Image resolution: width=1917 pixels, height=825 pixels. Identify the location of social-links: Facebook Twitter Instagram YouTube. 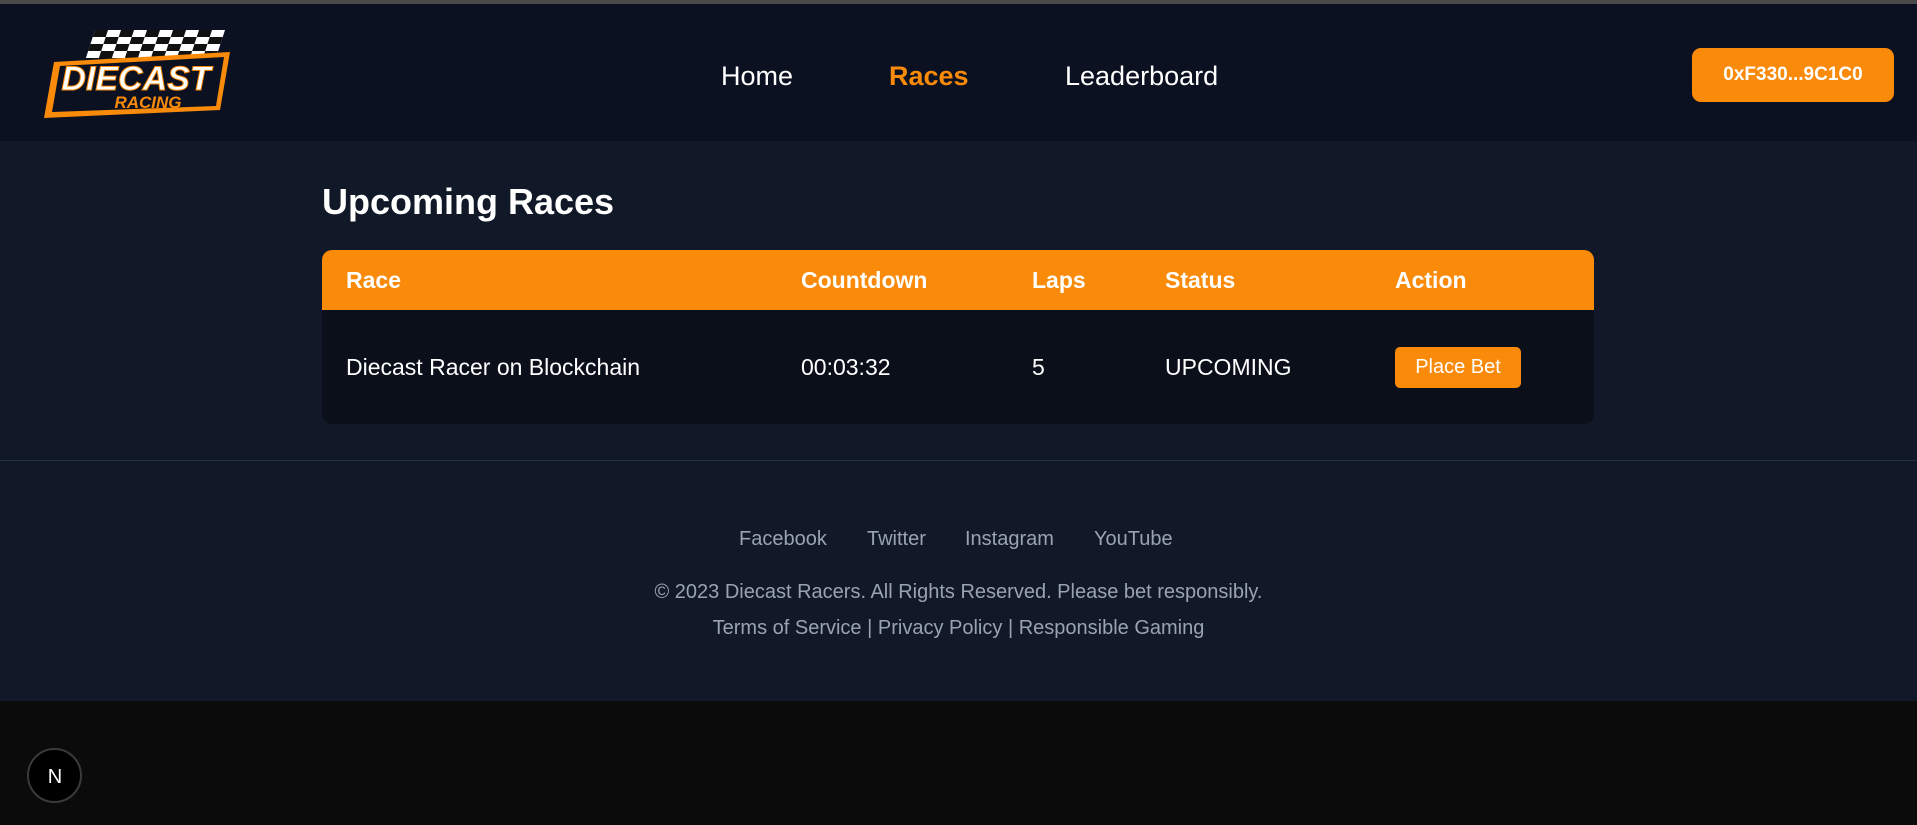
(958, 539).